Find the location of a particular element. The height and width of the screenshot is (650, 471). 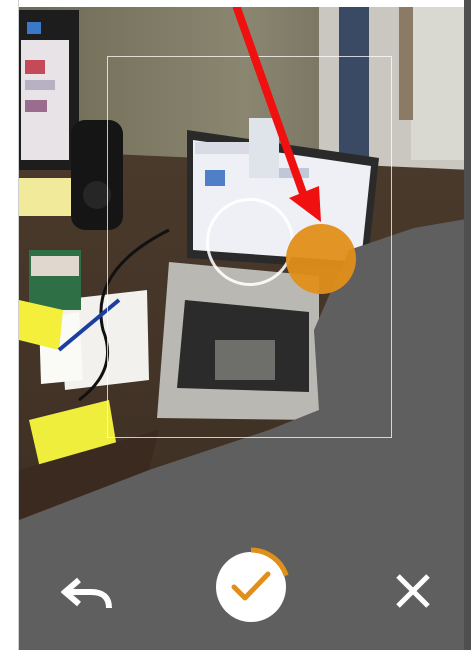

close-button is located at coordinates (413, 591).